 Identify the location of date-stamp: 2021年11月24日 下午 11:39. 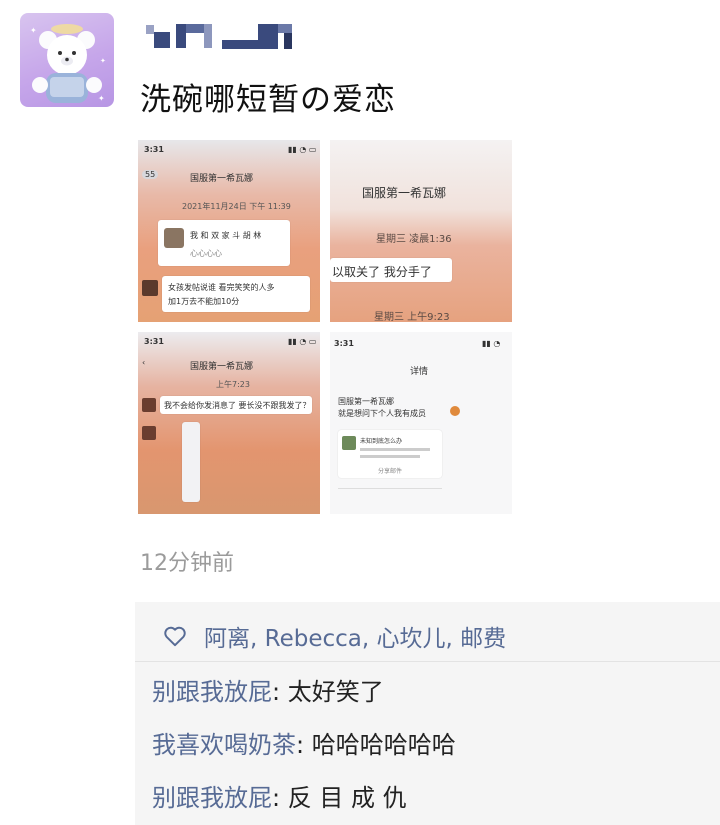
(236, 206).